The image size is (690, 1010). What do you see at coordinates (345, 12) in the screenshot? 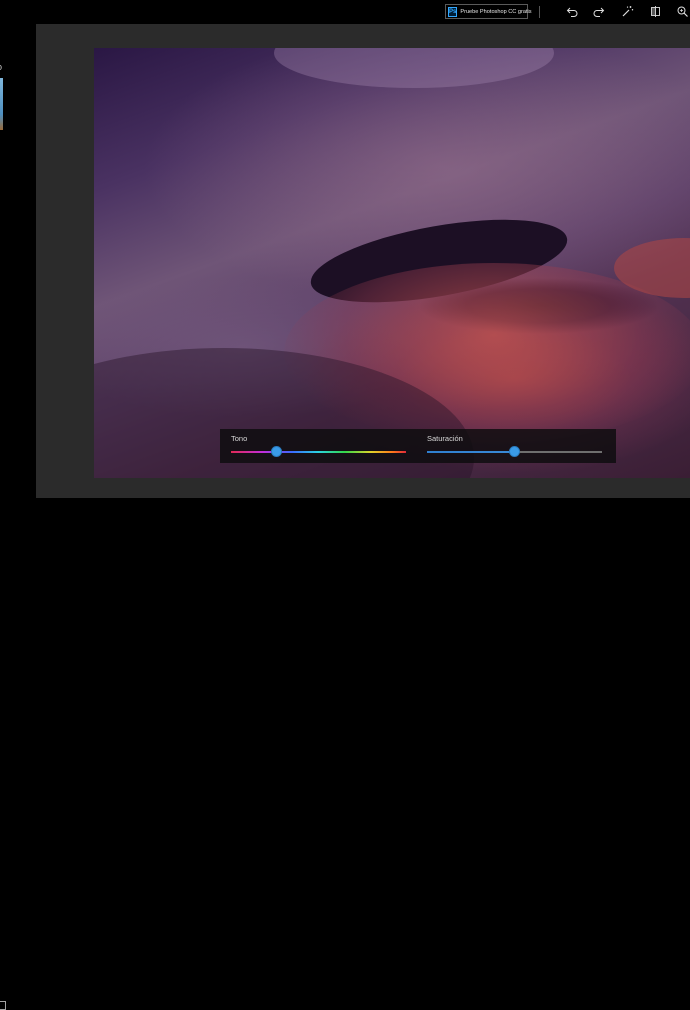
I see `top-toolbar: Ps Pruebe Photoshop CC gratis` at bounding box center [345, 12].